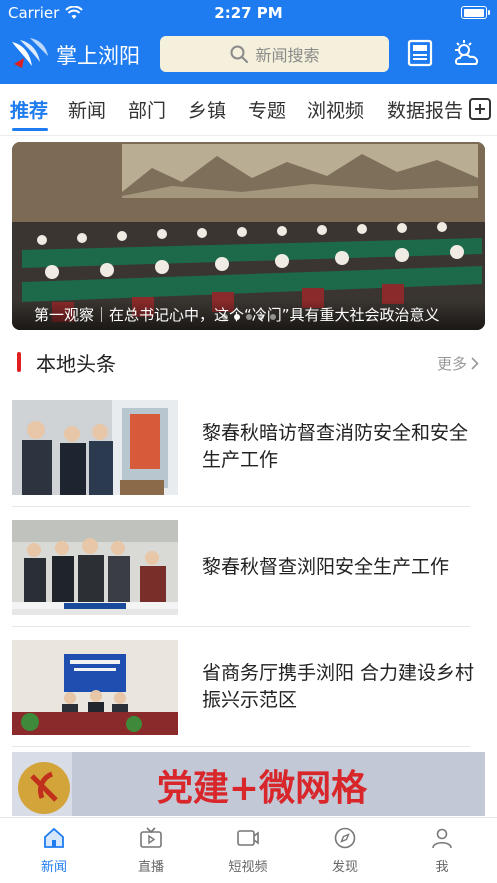 The height and width of the screenshot is (883, 497). Describe the element at coordinates (442, 838) in the screenshot. I see `person-icon` at that location.